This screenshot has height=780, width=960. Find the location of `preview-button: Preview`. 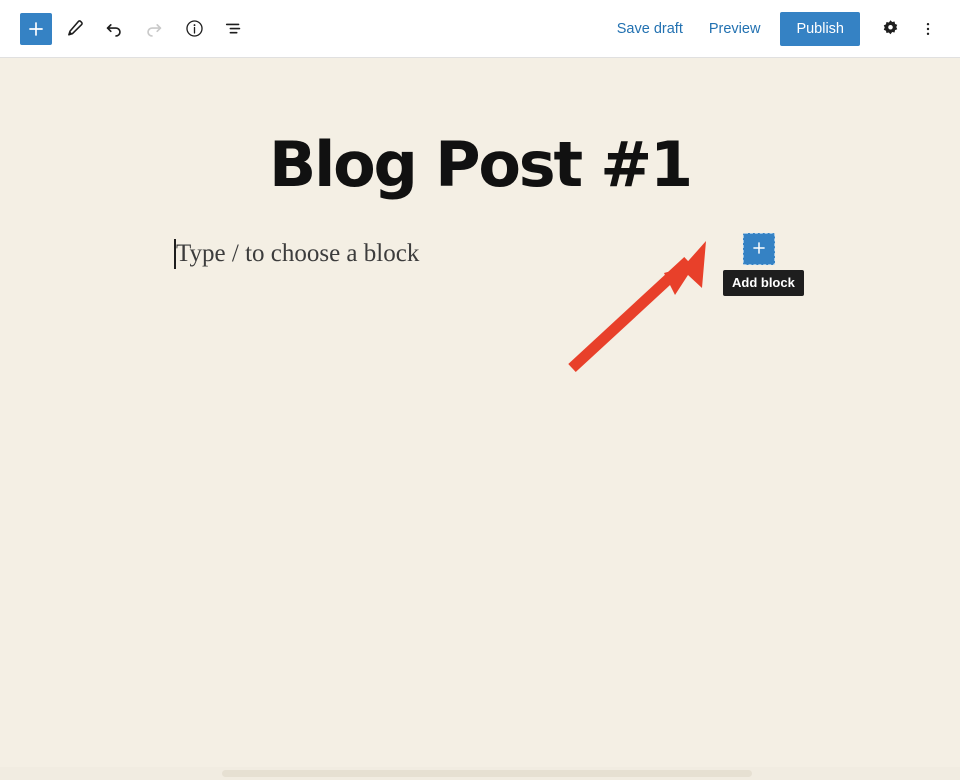

preview-button: Preview is located at coordinates (735, 29).